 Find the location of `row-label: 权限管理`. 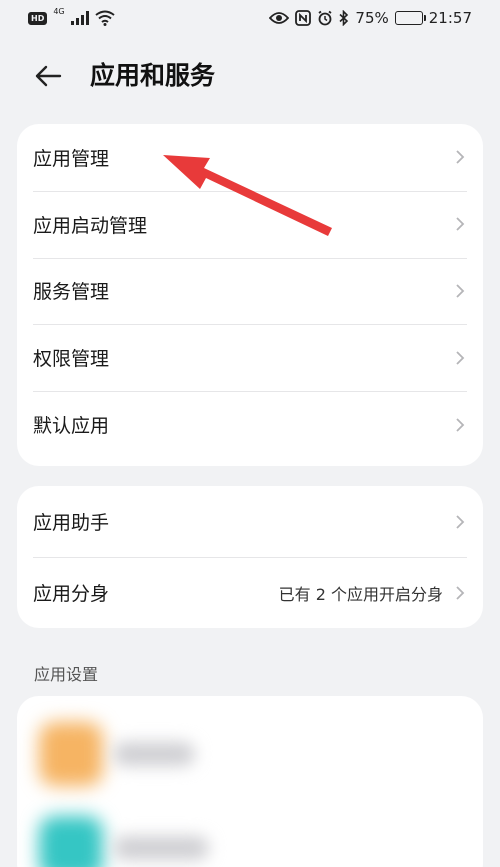

row-label: 权限管理 is located at coordinates (71, 359).